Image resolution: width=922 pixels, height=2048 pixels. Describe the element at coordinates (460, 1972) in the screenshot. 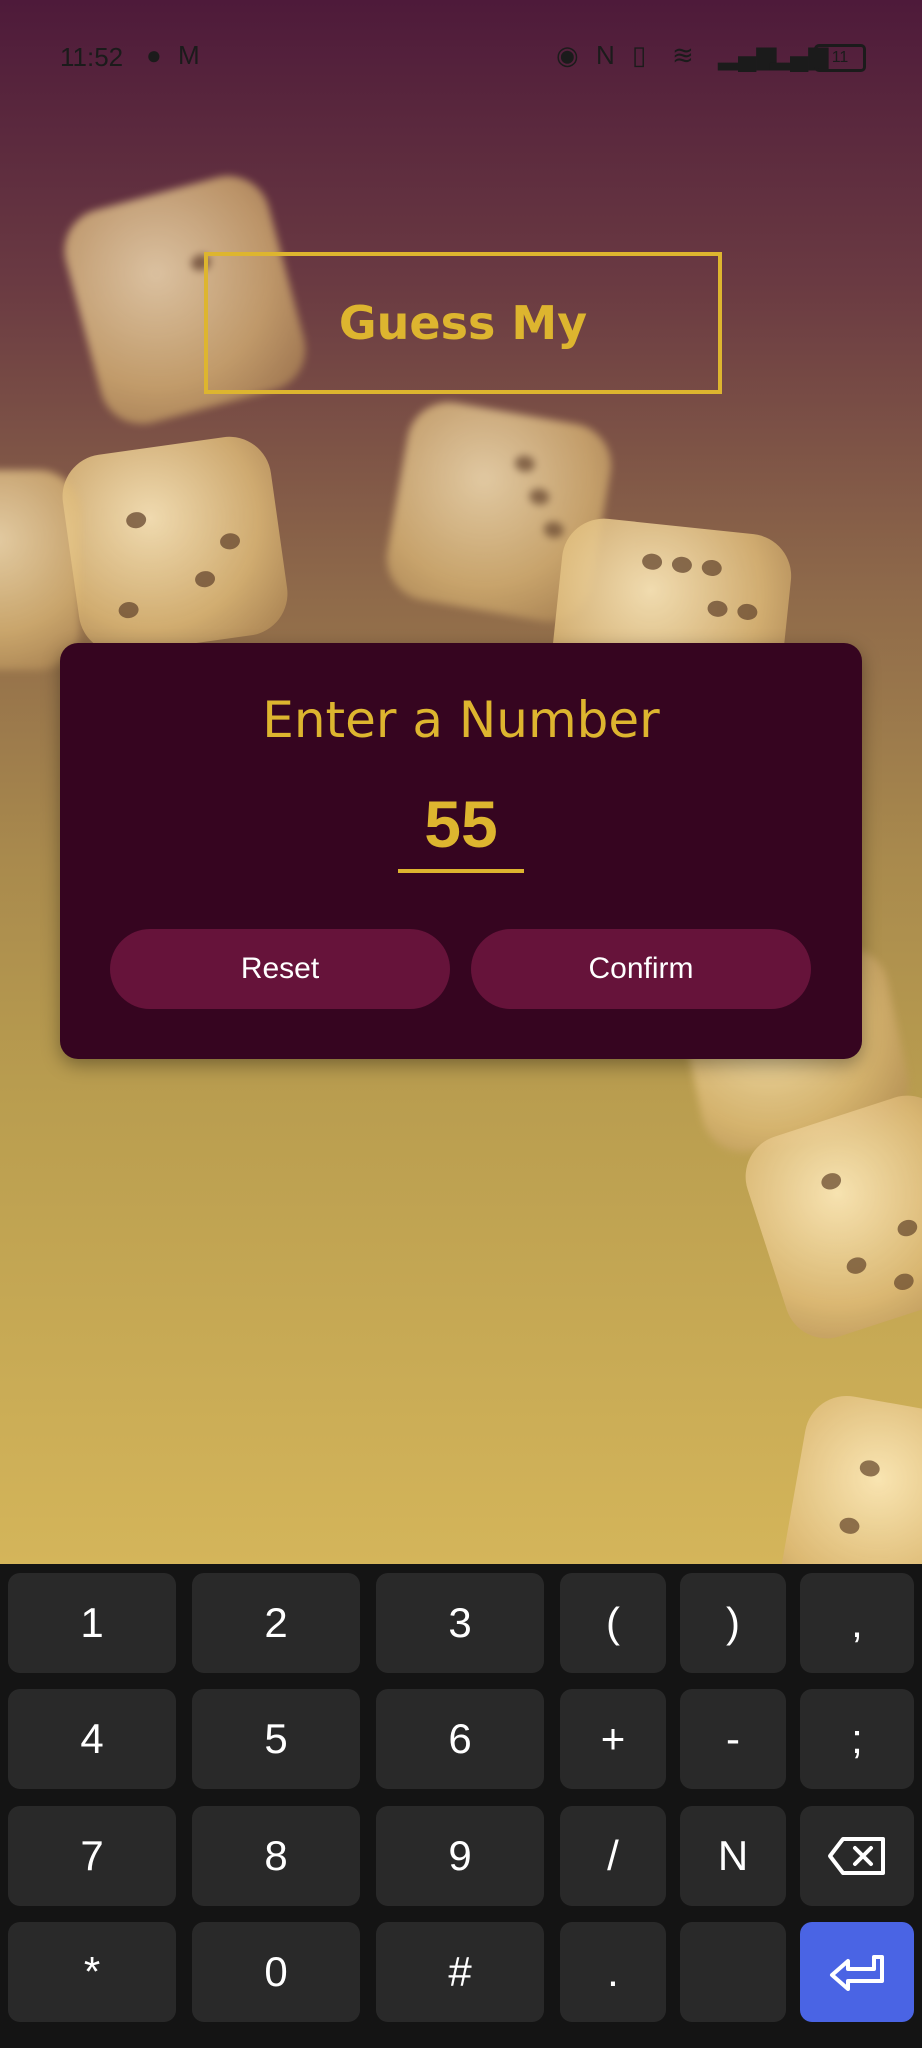

I see `key-hash: #` at that location.